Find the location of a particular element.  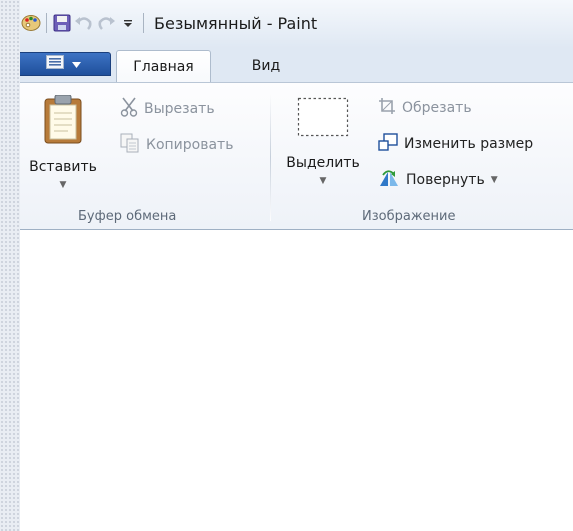

group-separator is located at coordinates (270, 157).